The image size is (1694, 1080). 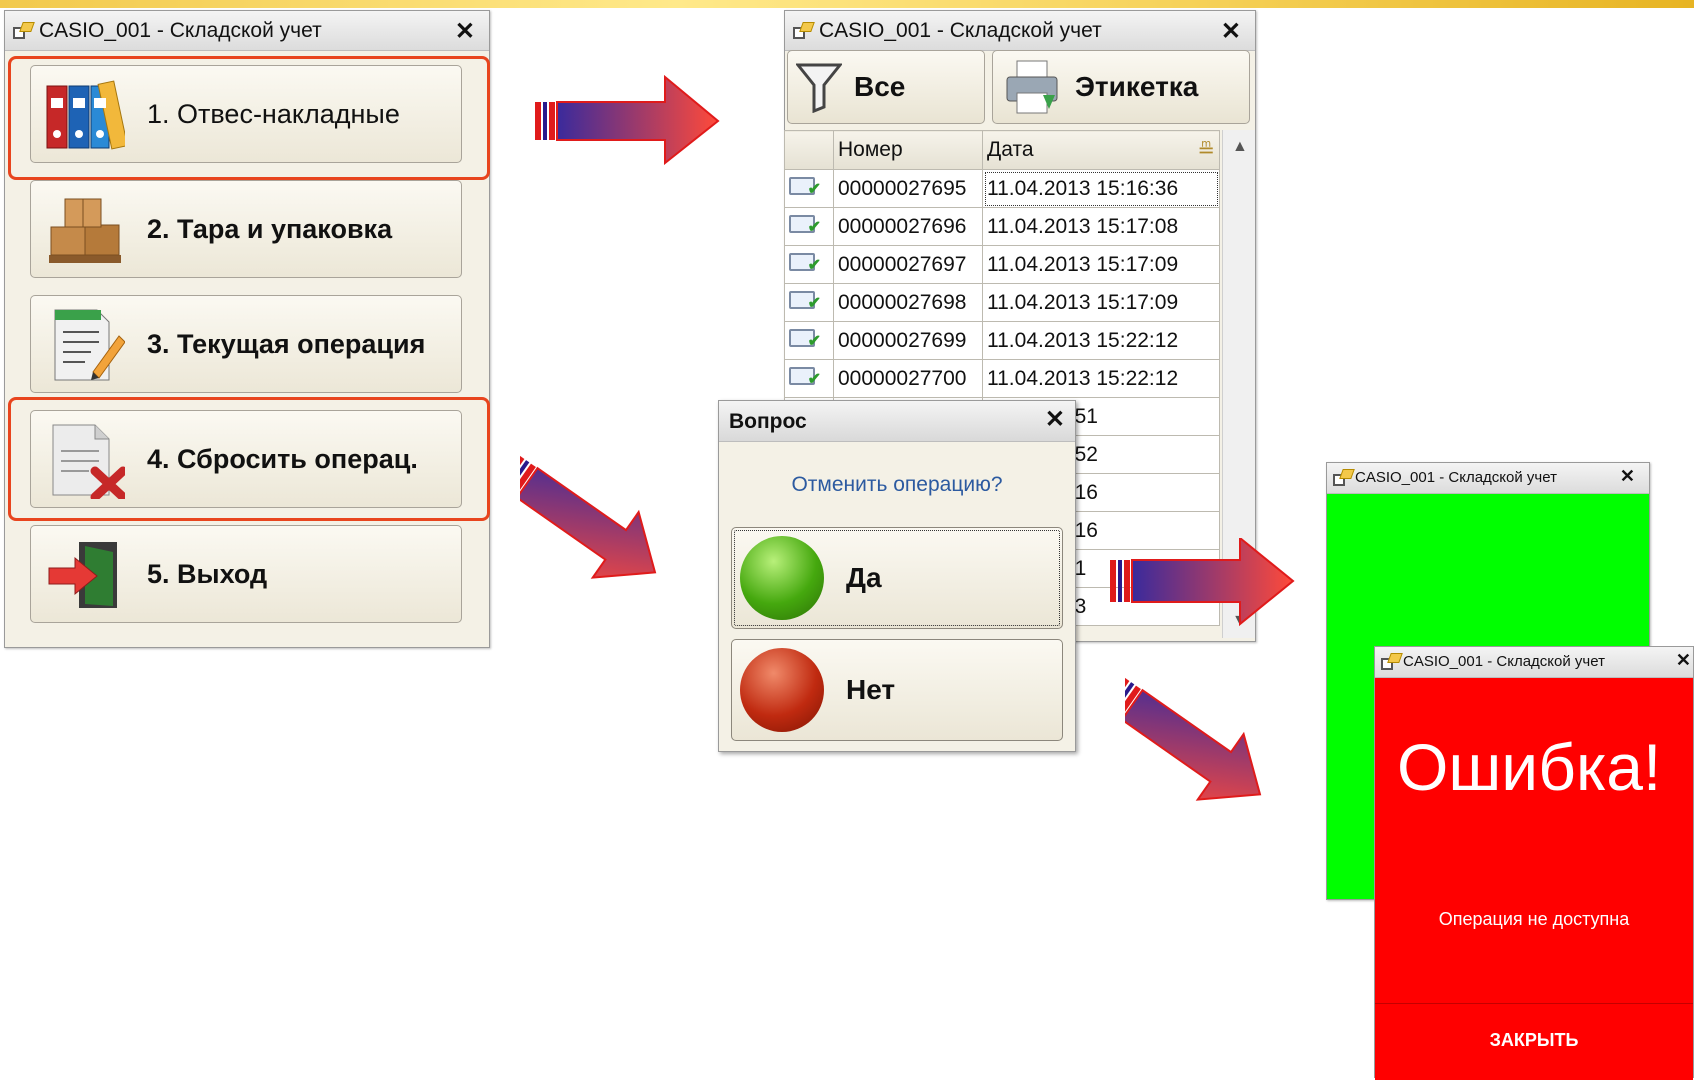 I want to click on row-number: 00000027695, so click(x=908, y=188).